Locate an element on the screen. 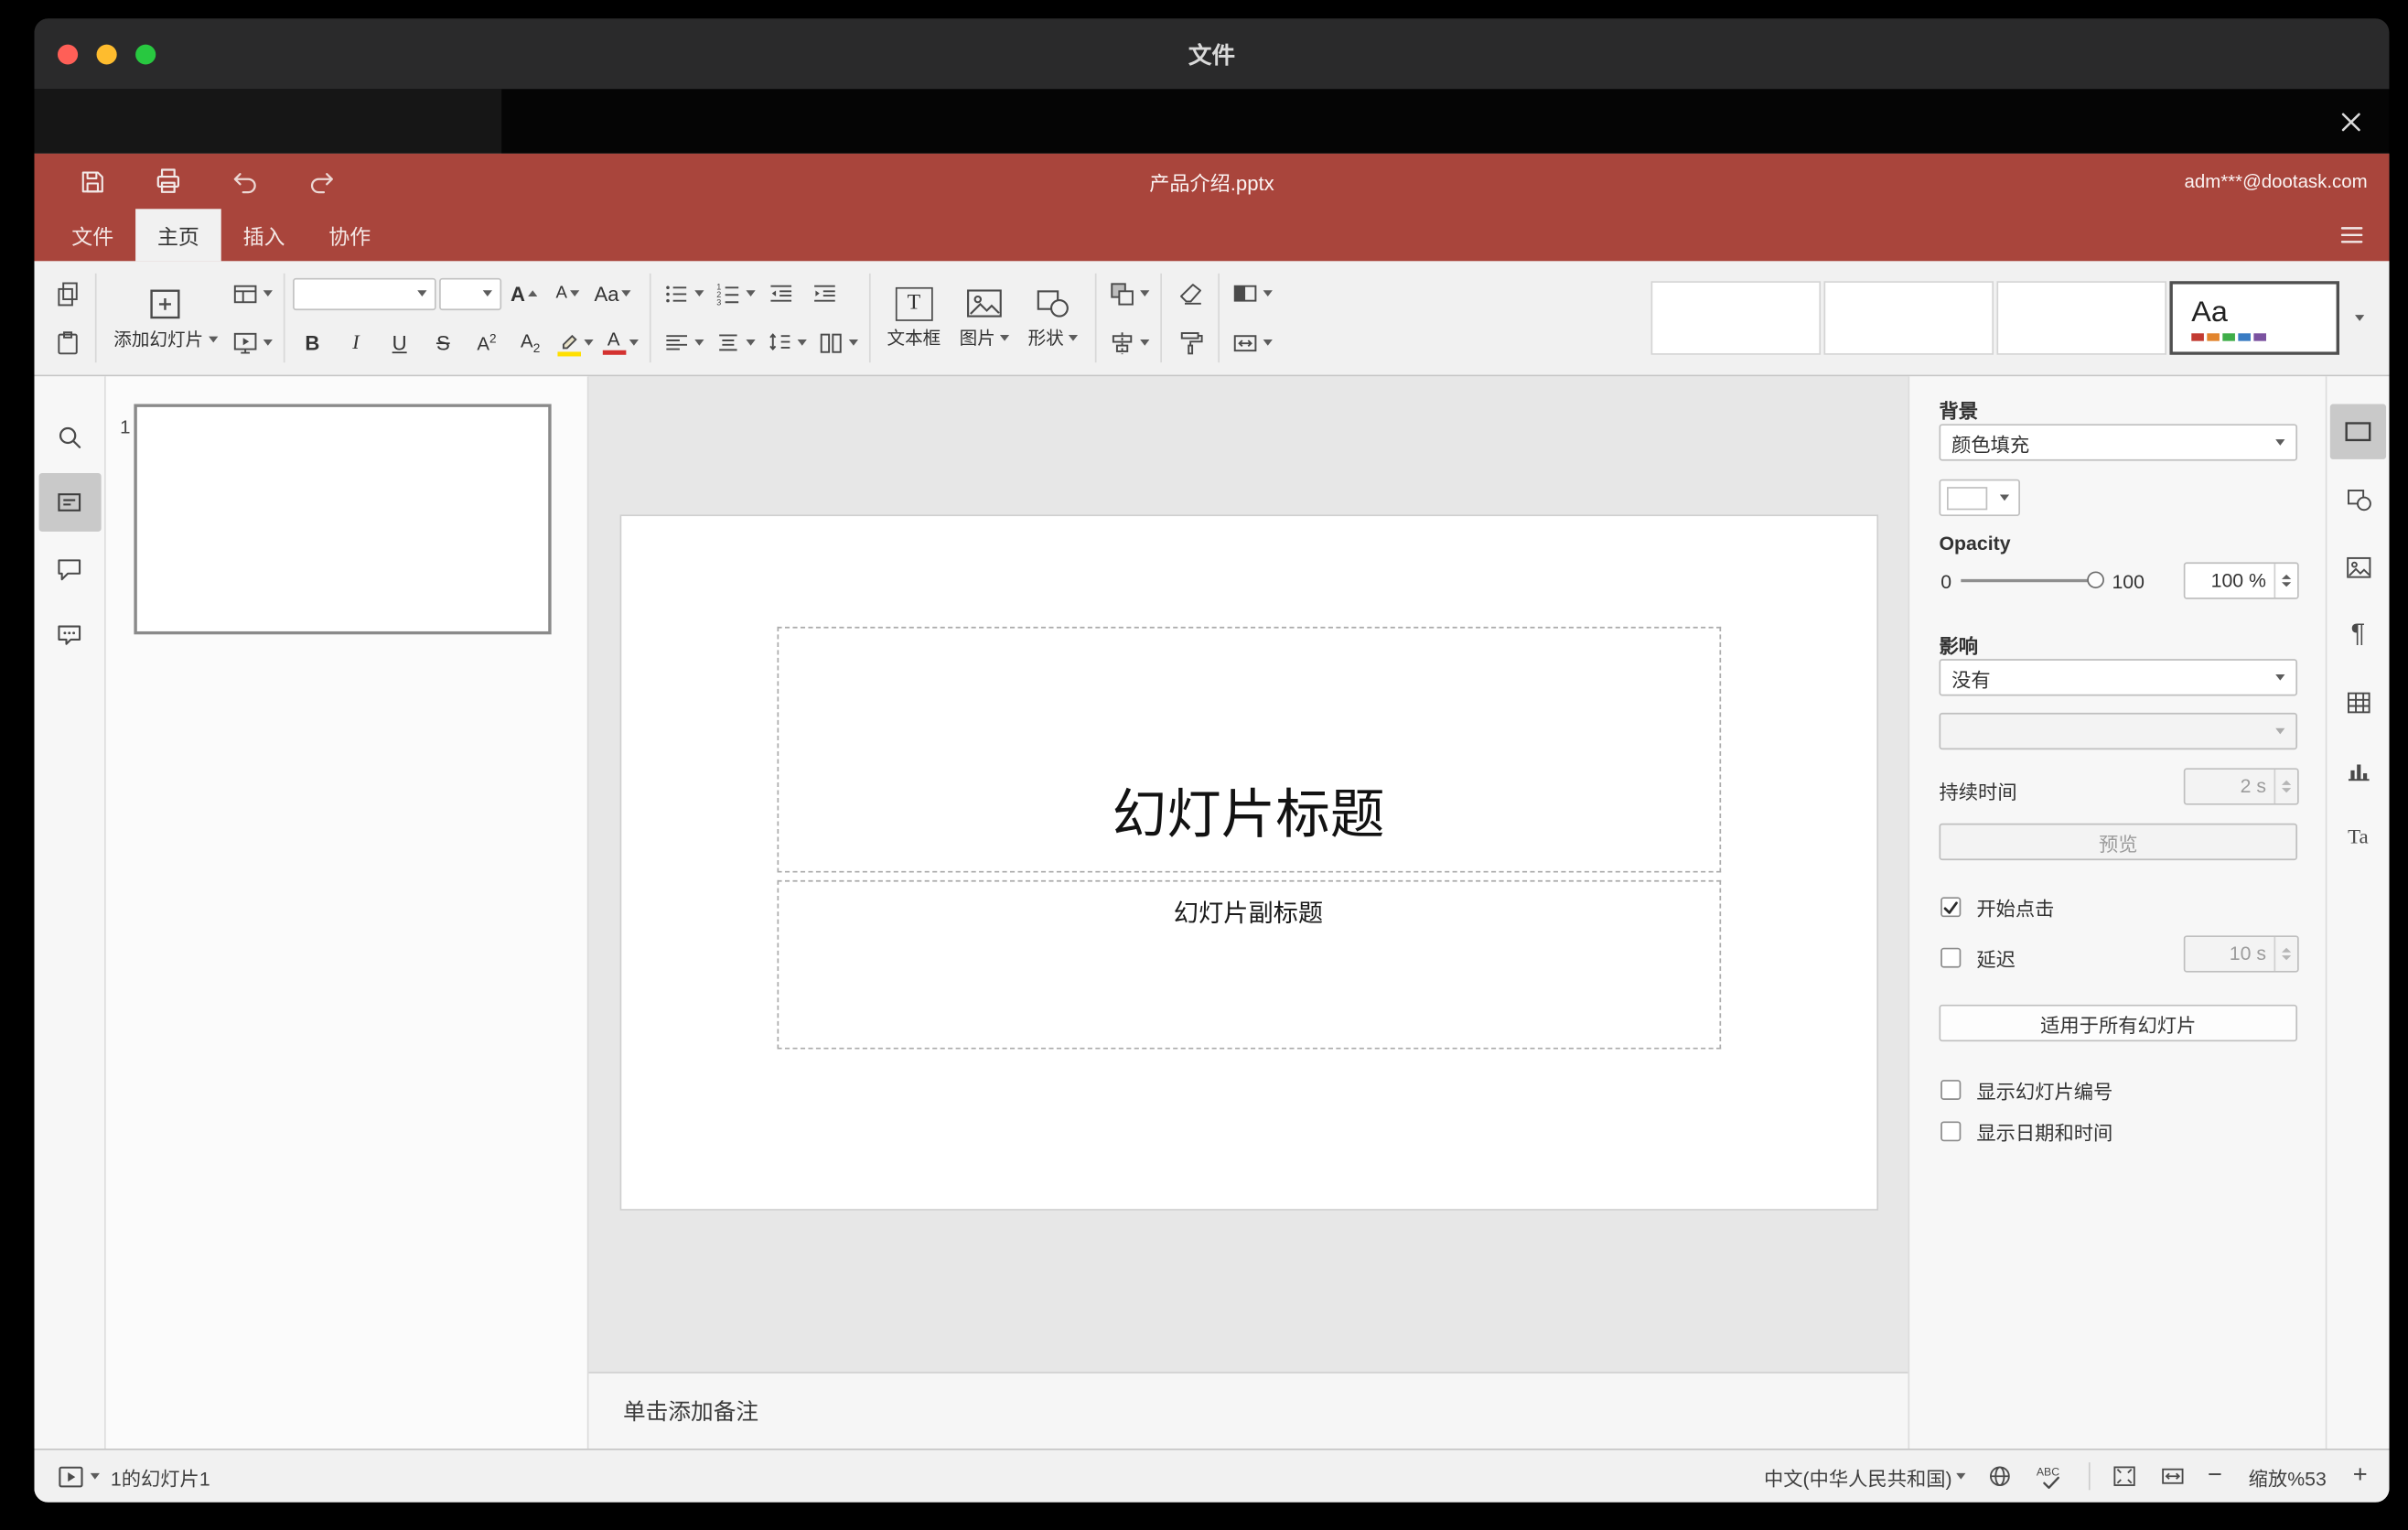  increase-font-button: A is located at coordinates (524, 294).